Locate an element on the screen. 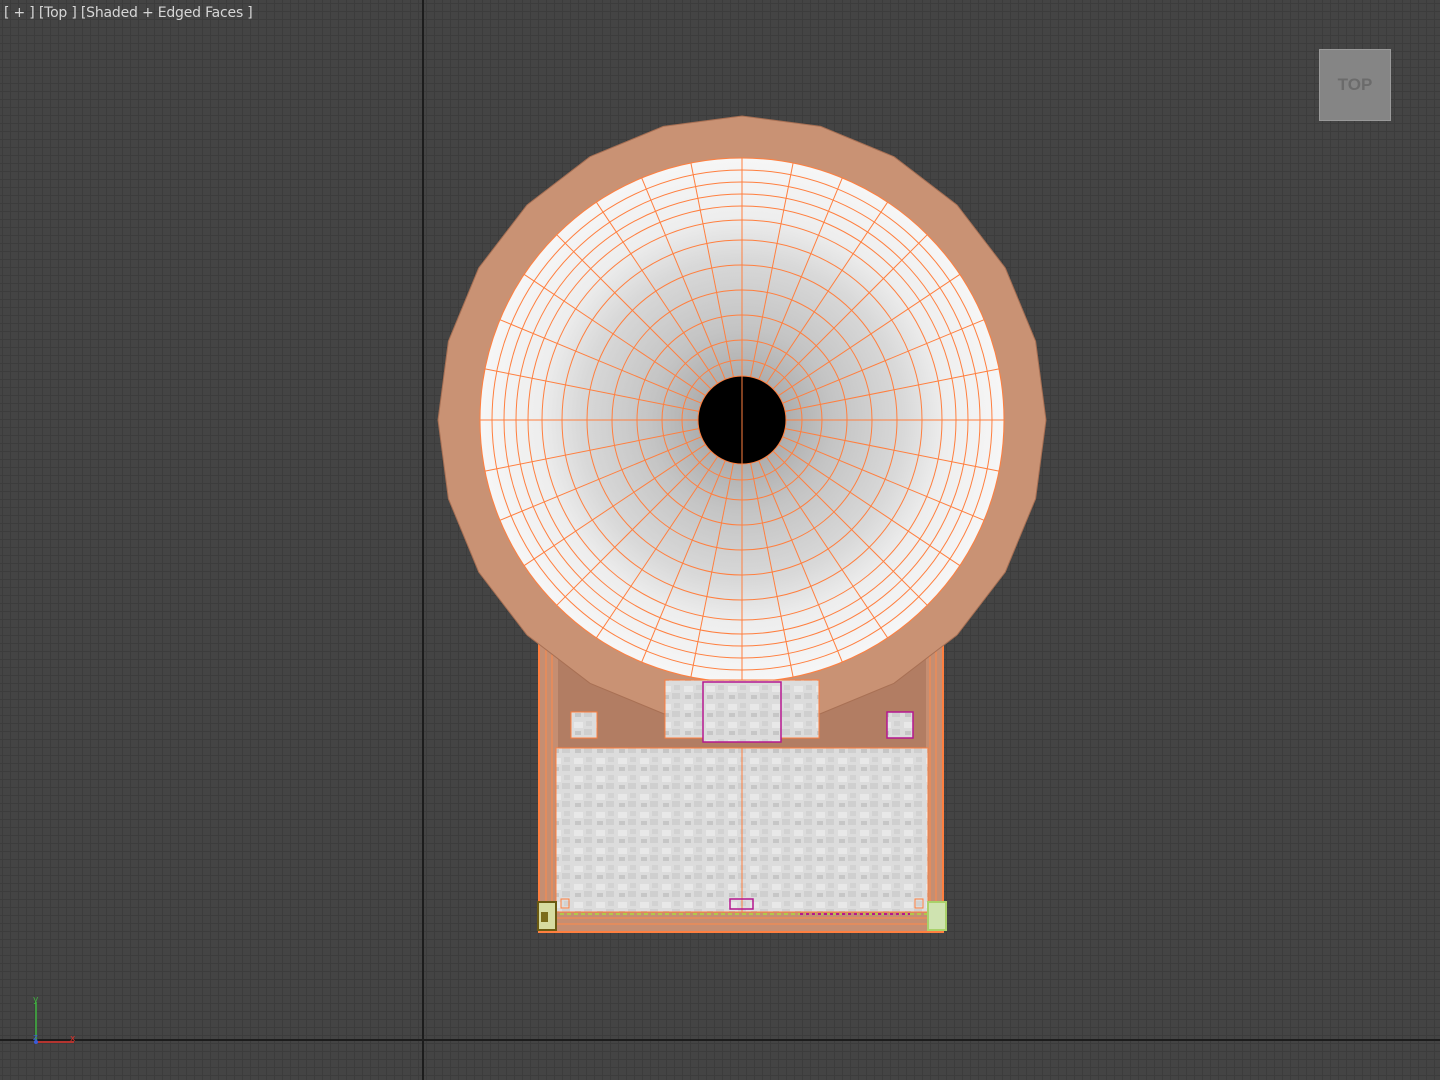  right-pad is located at coordinates (900, 725).